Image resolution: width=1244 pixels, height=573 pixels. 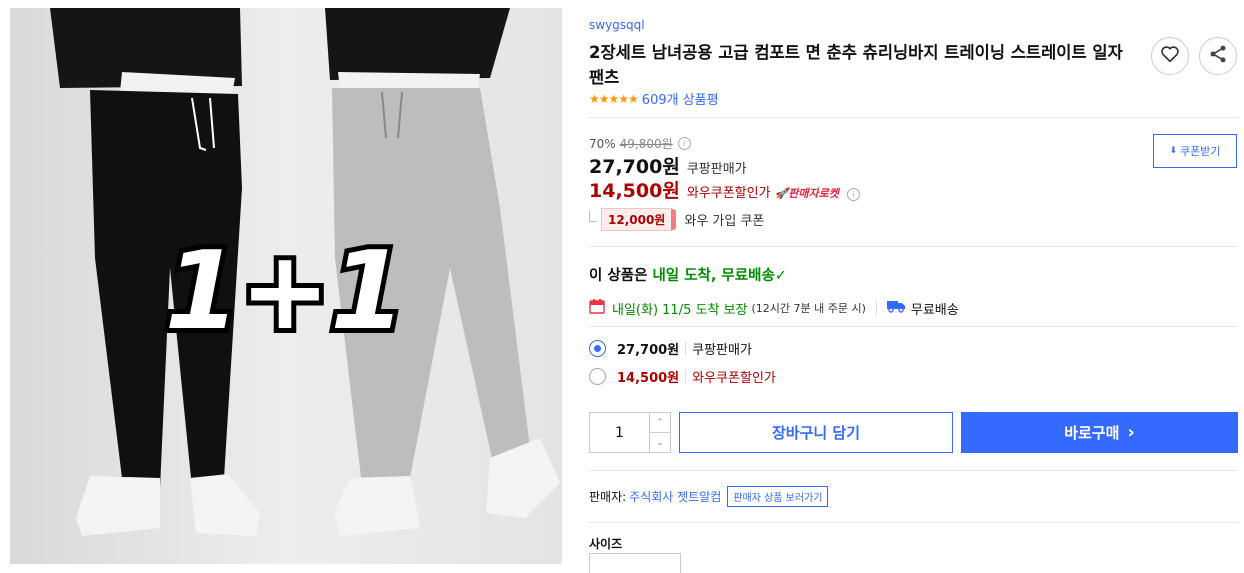 What do you see at coordinates (680, 310) in the screenshot?
I see `arrival-guarantee: 내일(화) 11/5 도착 보장` at bounding box center [680, 310].